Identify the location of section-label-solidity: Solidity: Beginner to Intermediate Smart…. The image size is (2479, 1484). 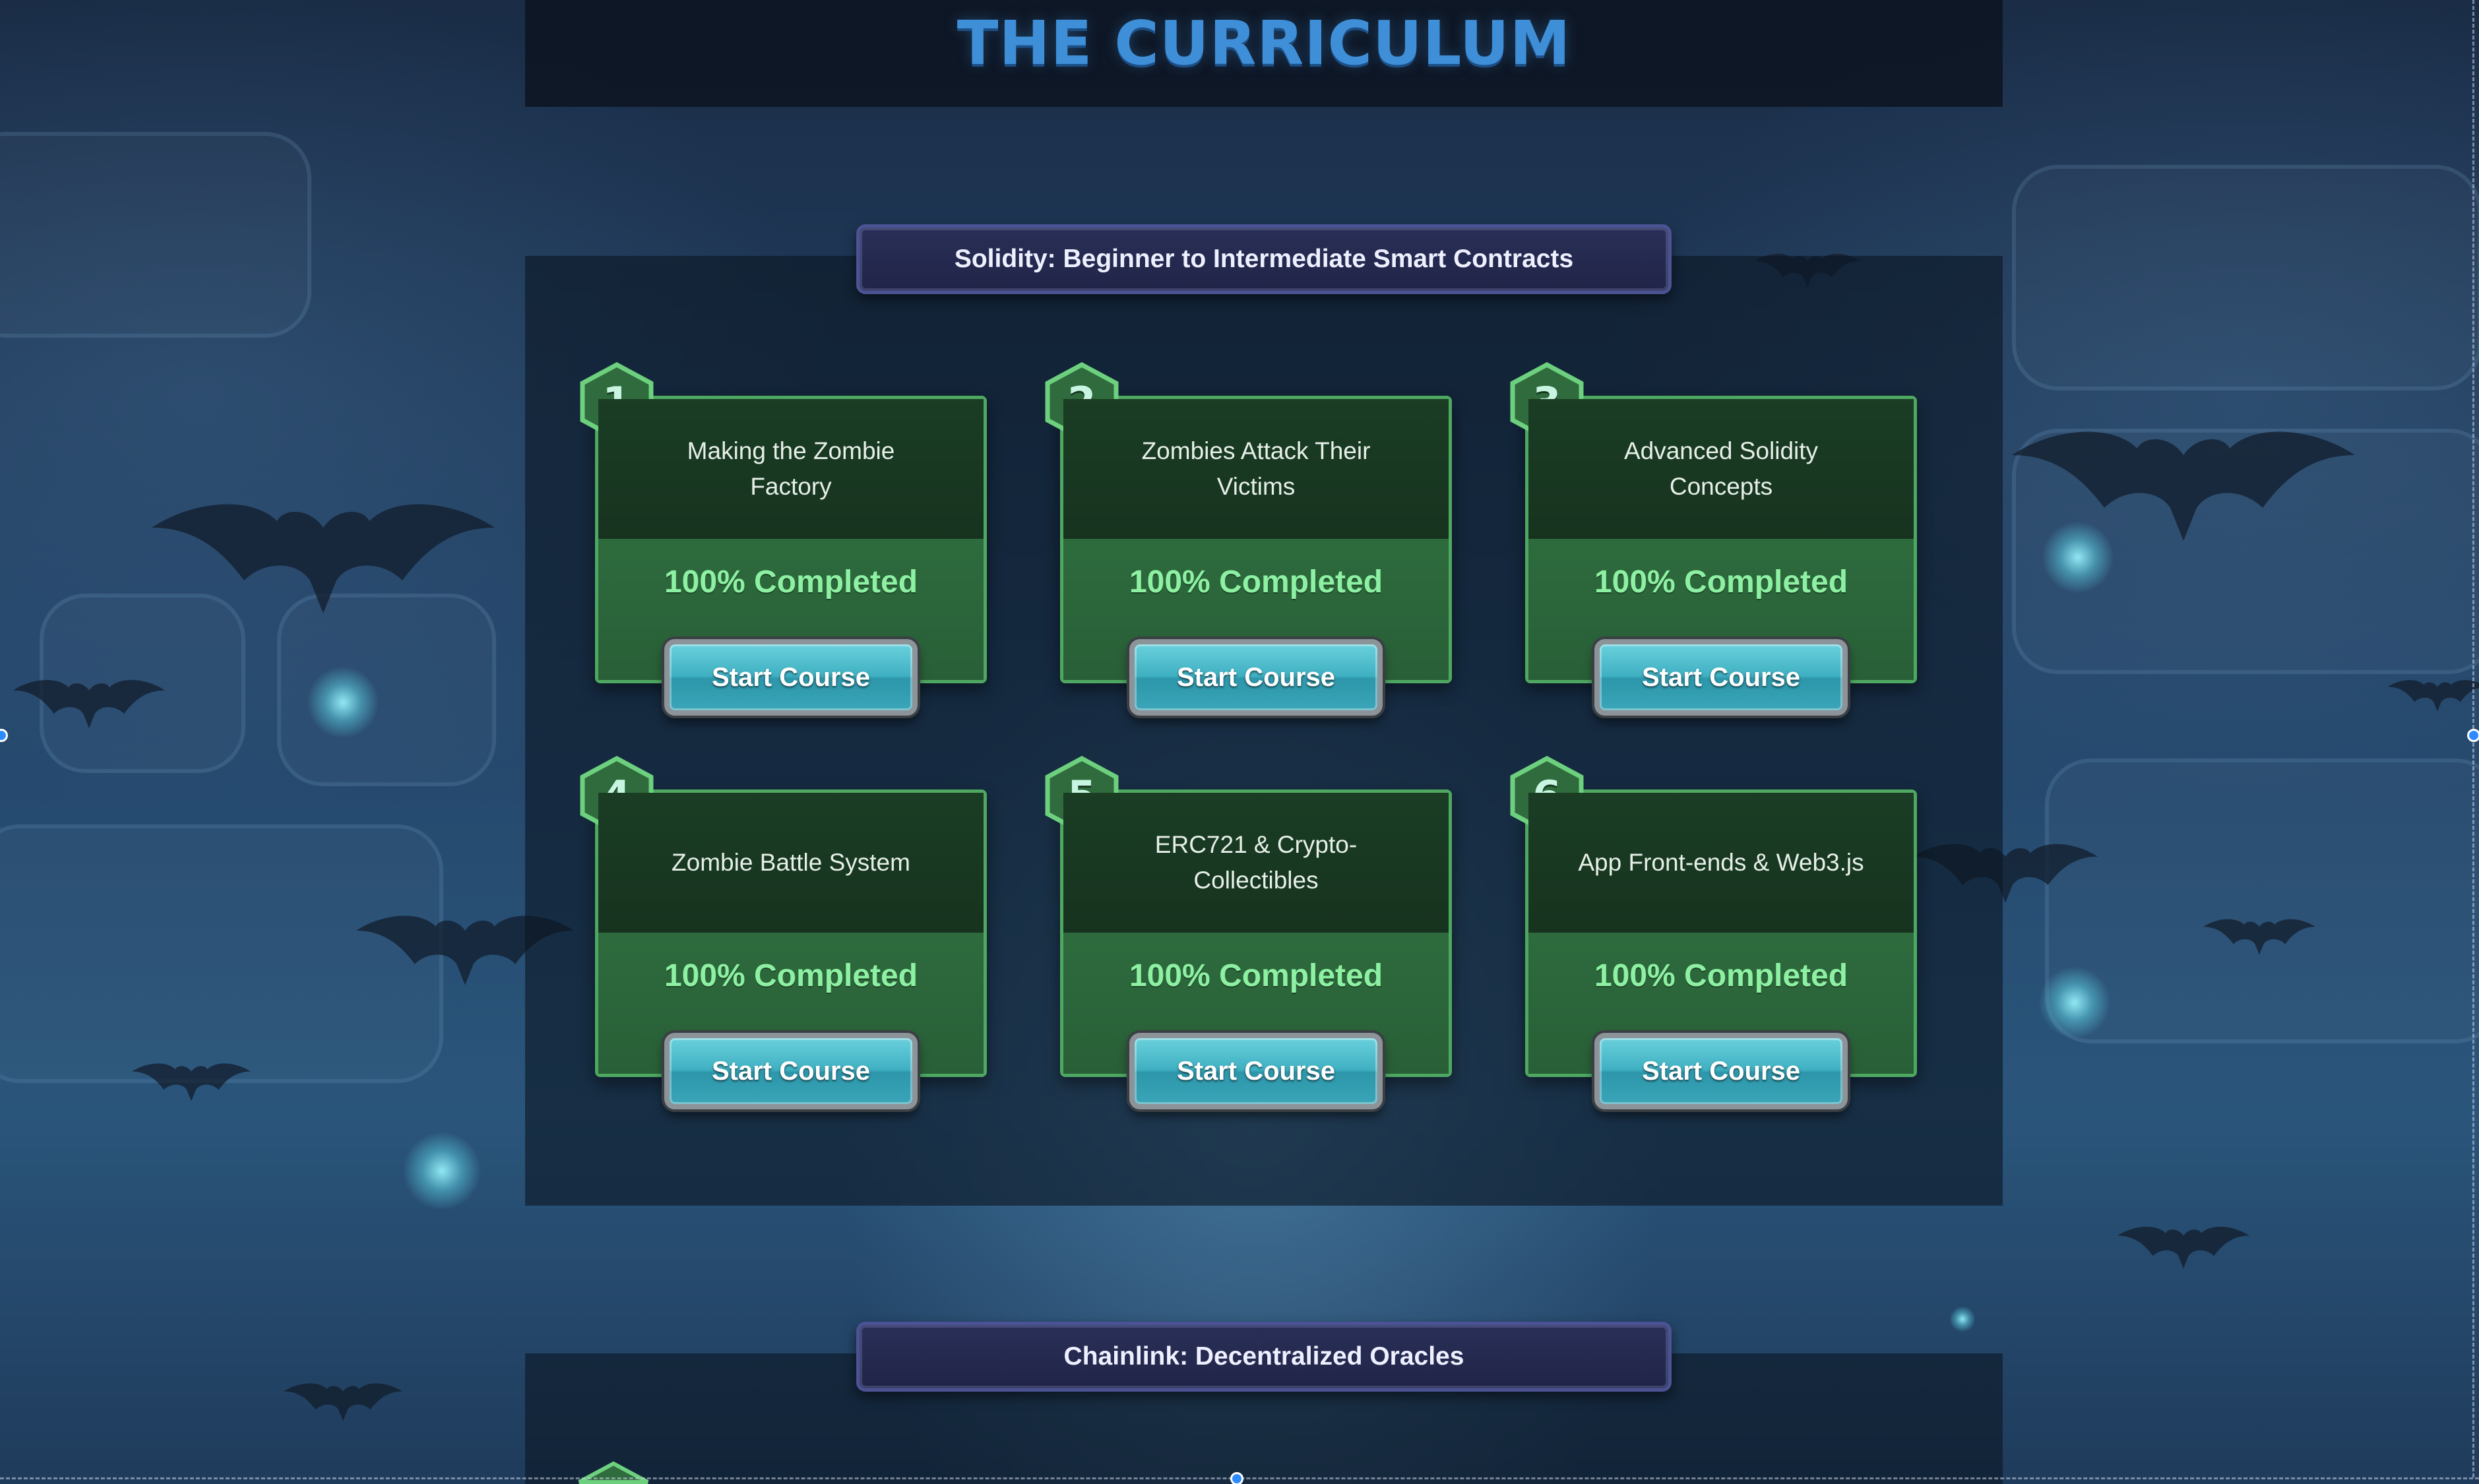
(1264, 259).